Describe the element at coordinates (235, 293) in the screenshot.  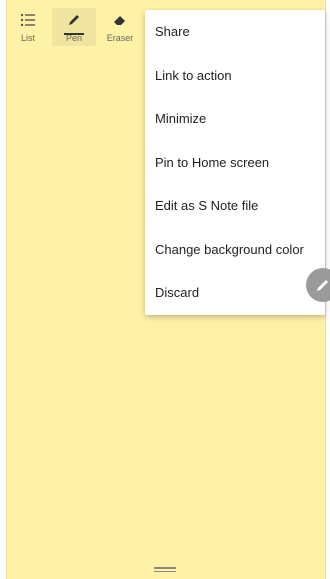
I see `menu-item-discard: Discard` at that location.